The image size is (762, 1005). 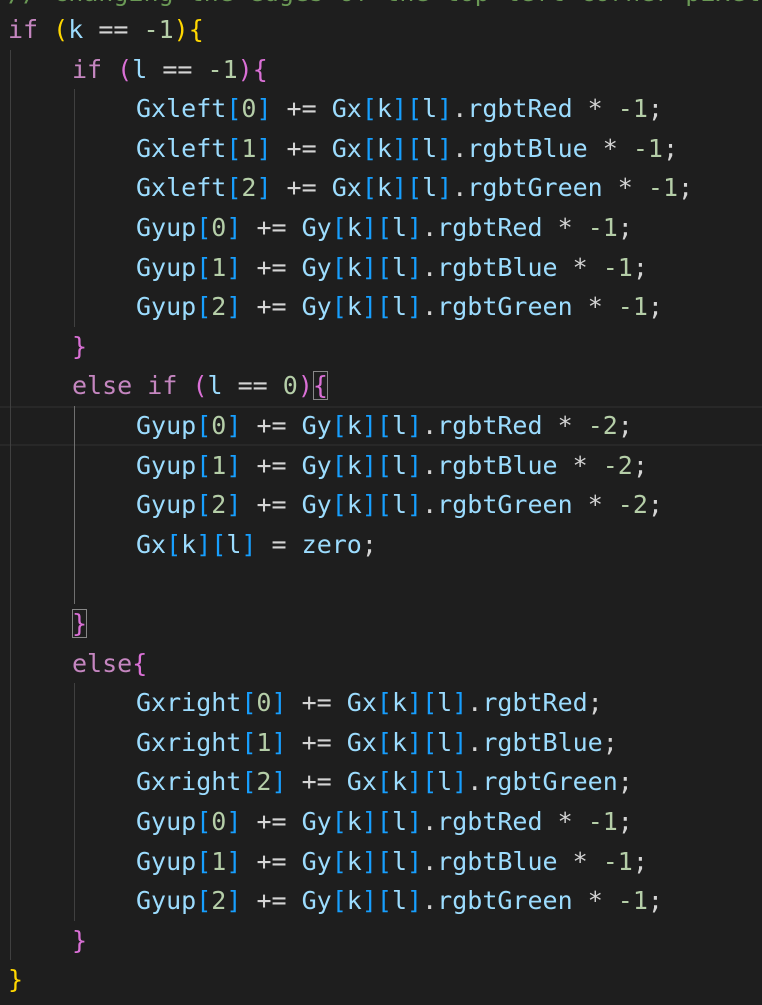 I want to click on code-line: Gxleft[1] += Gx[k][l].rgbtBlue * -1;, so click(x=407, y=149).